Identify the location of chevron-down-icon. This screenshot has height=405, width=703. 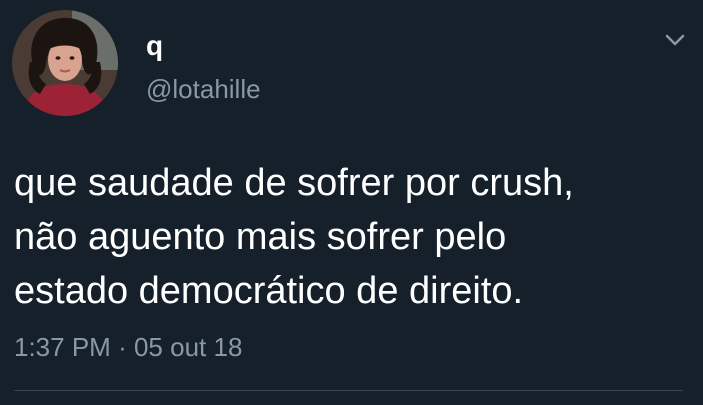
(675, 40).